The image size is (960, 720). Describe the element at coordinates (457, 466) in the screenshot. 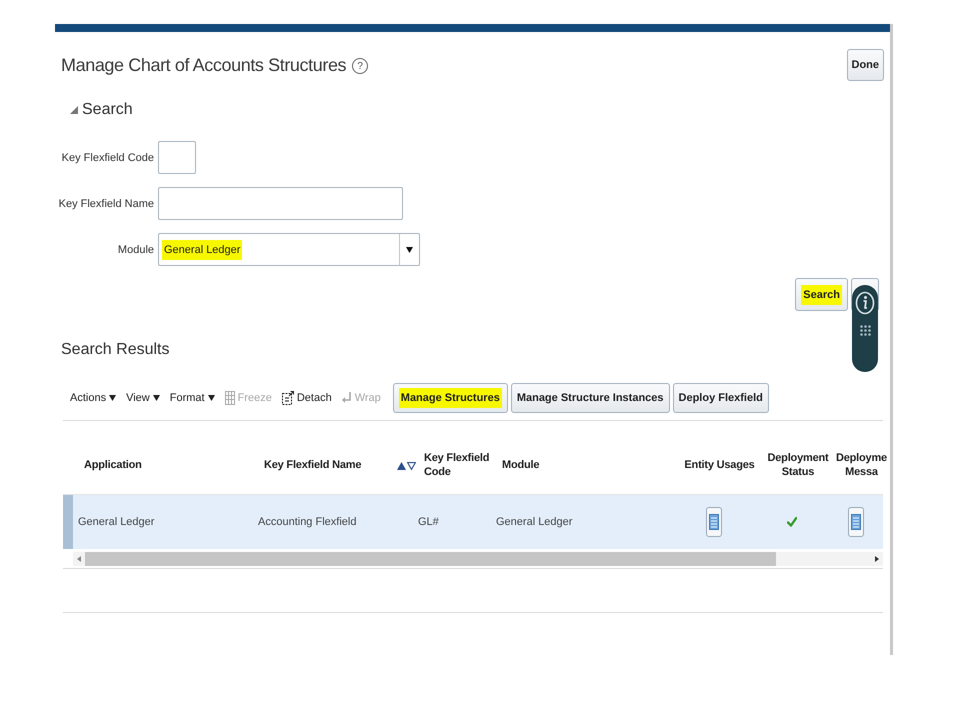

I see `column-header: Key Flexfield Code` at that location.